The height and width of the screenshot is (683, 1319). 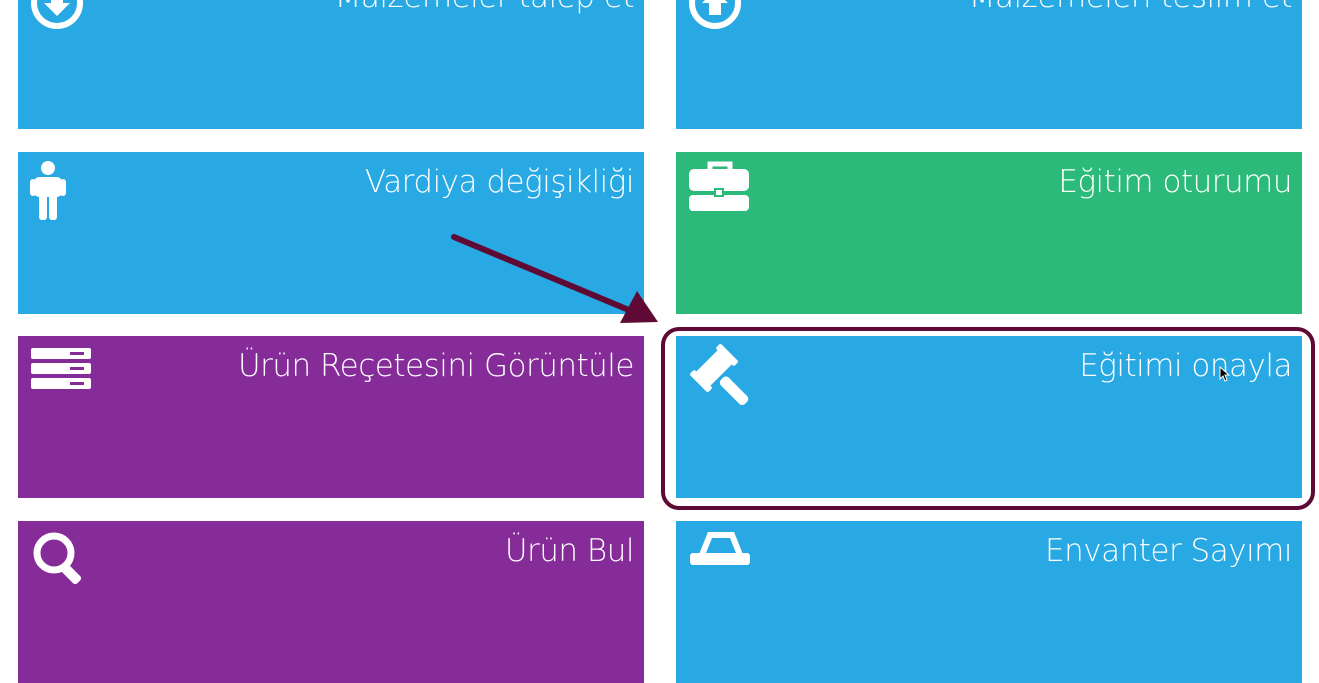 What do you see at coordinates (57, 16) in the screenshot?
I see `download-circle-icon` at bounding box center [57, 16].